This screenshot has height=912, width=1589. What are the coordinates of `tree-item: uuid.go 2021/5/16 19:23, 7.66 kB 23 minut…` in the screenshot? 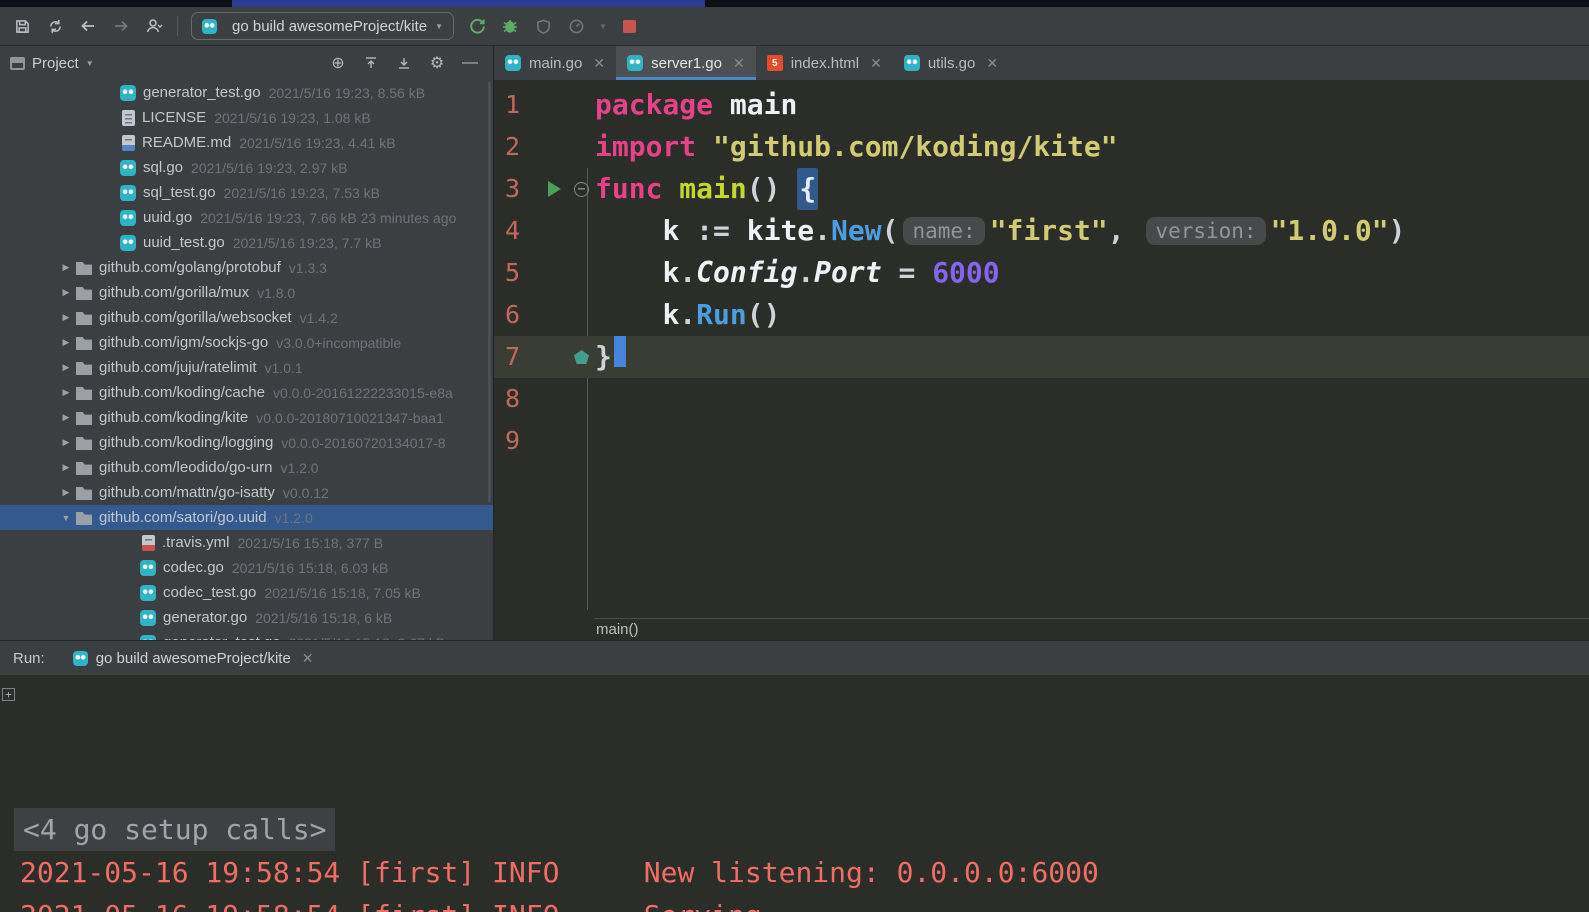 It's located at (246, 217).